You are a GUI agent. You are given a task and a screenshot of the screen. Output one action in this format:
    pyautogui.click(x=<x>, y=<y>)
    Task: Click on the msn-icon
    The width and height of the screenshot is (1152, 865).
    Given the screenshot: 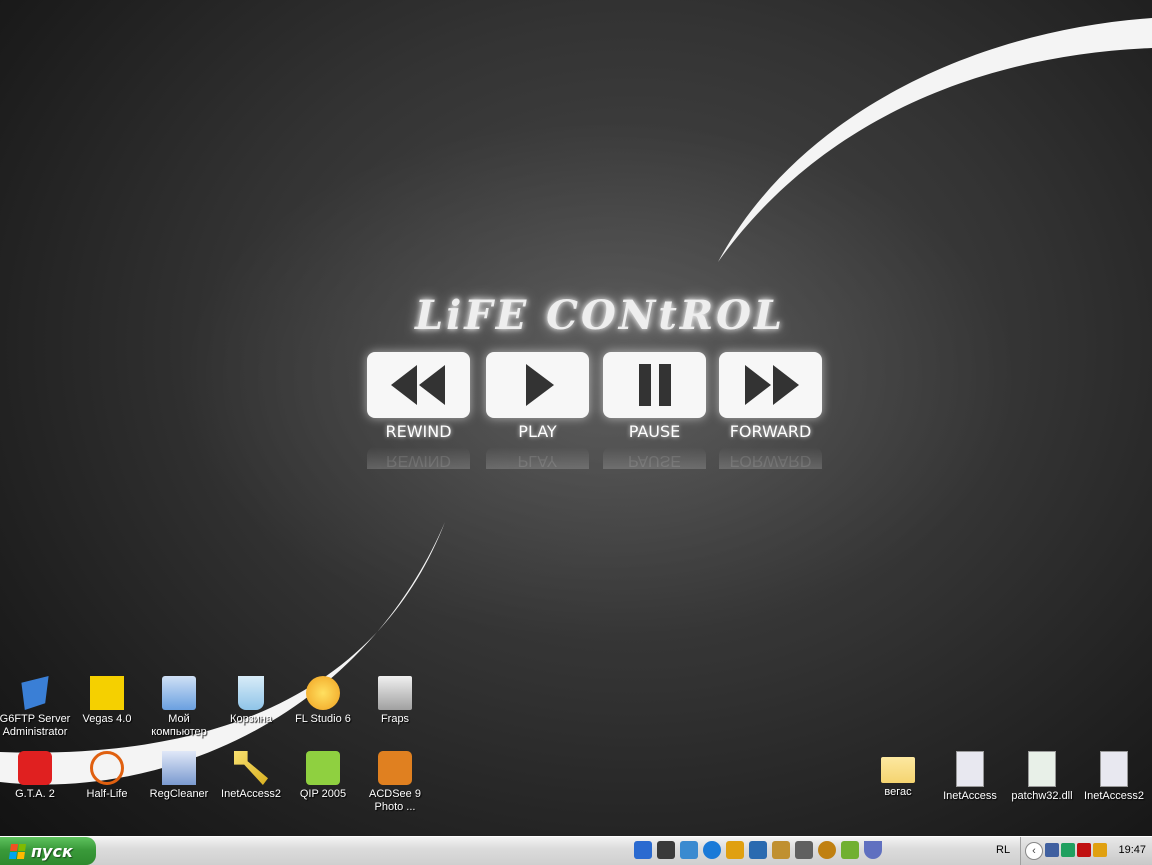 What is the action you would take?
    pyautogui.click(x=689, y=850)
    